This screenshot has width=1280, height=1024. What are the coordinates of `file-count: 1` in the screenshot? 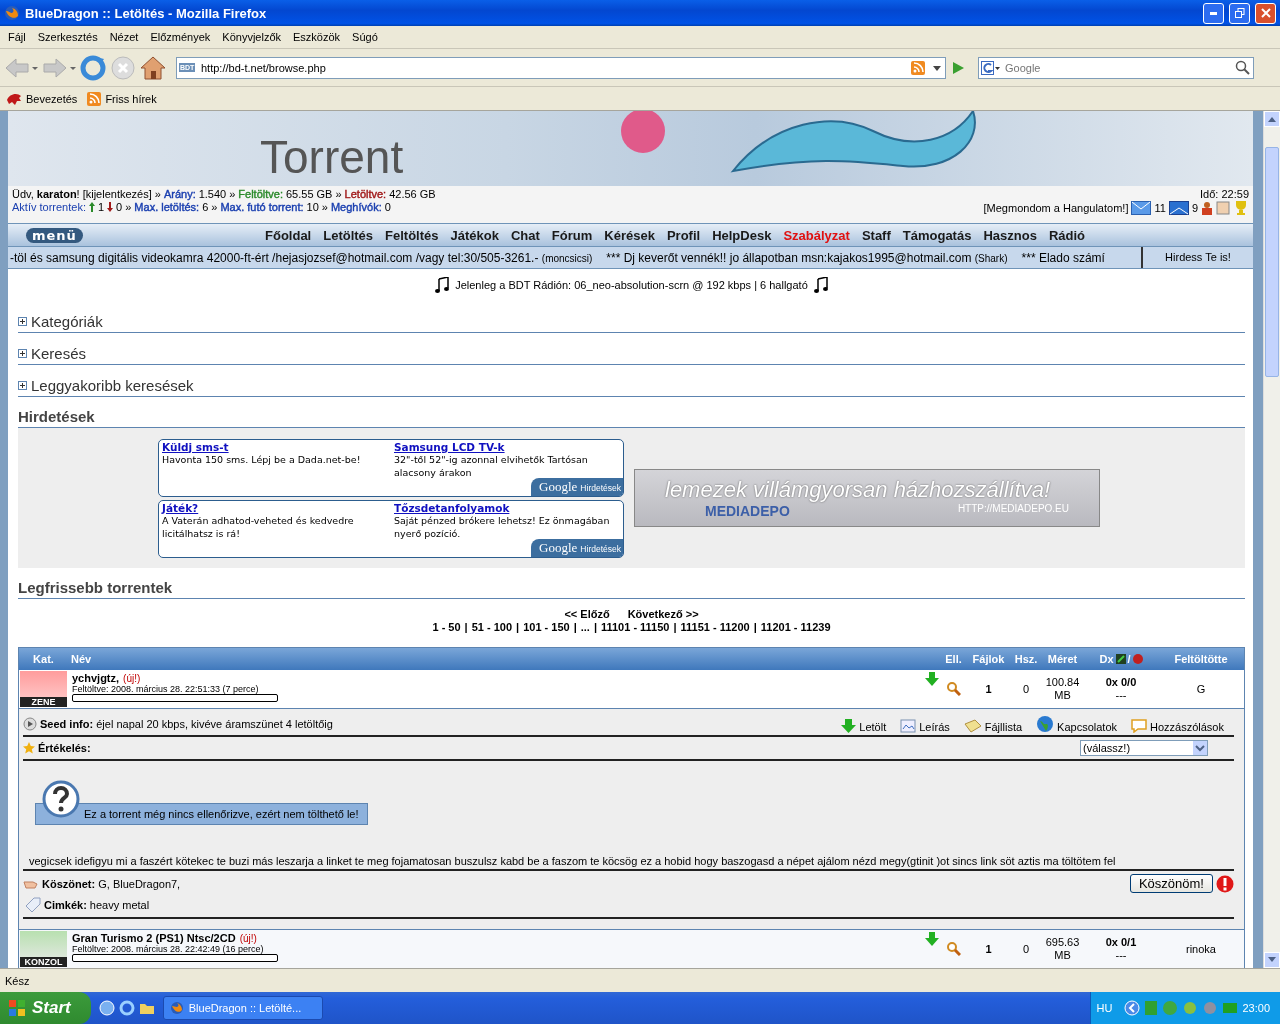 It's located at (988, 949).